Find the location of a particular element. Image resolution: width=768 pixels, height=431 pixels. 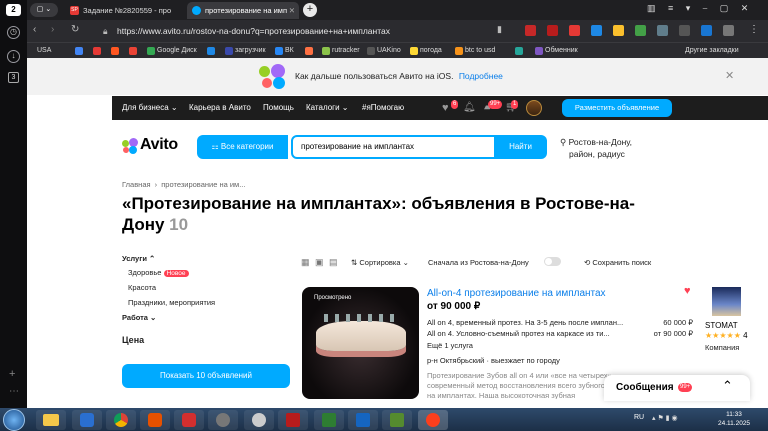

download-icon is located at coordinates (706, 30).